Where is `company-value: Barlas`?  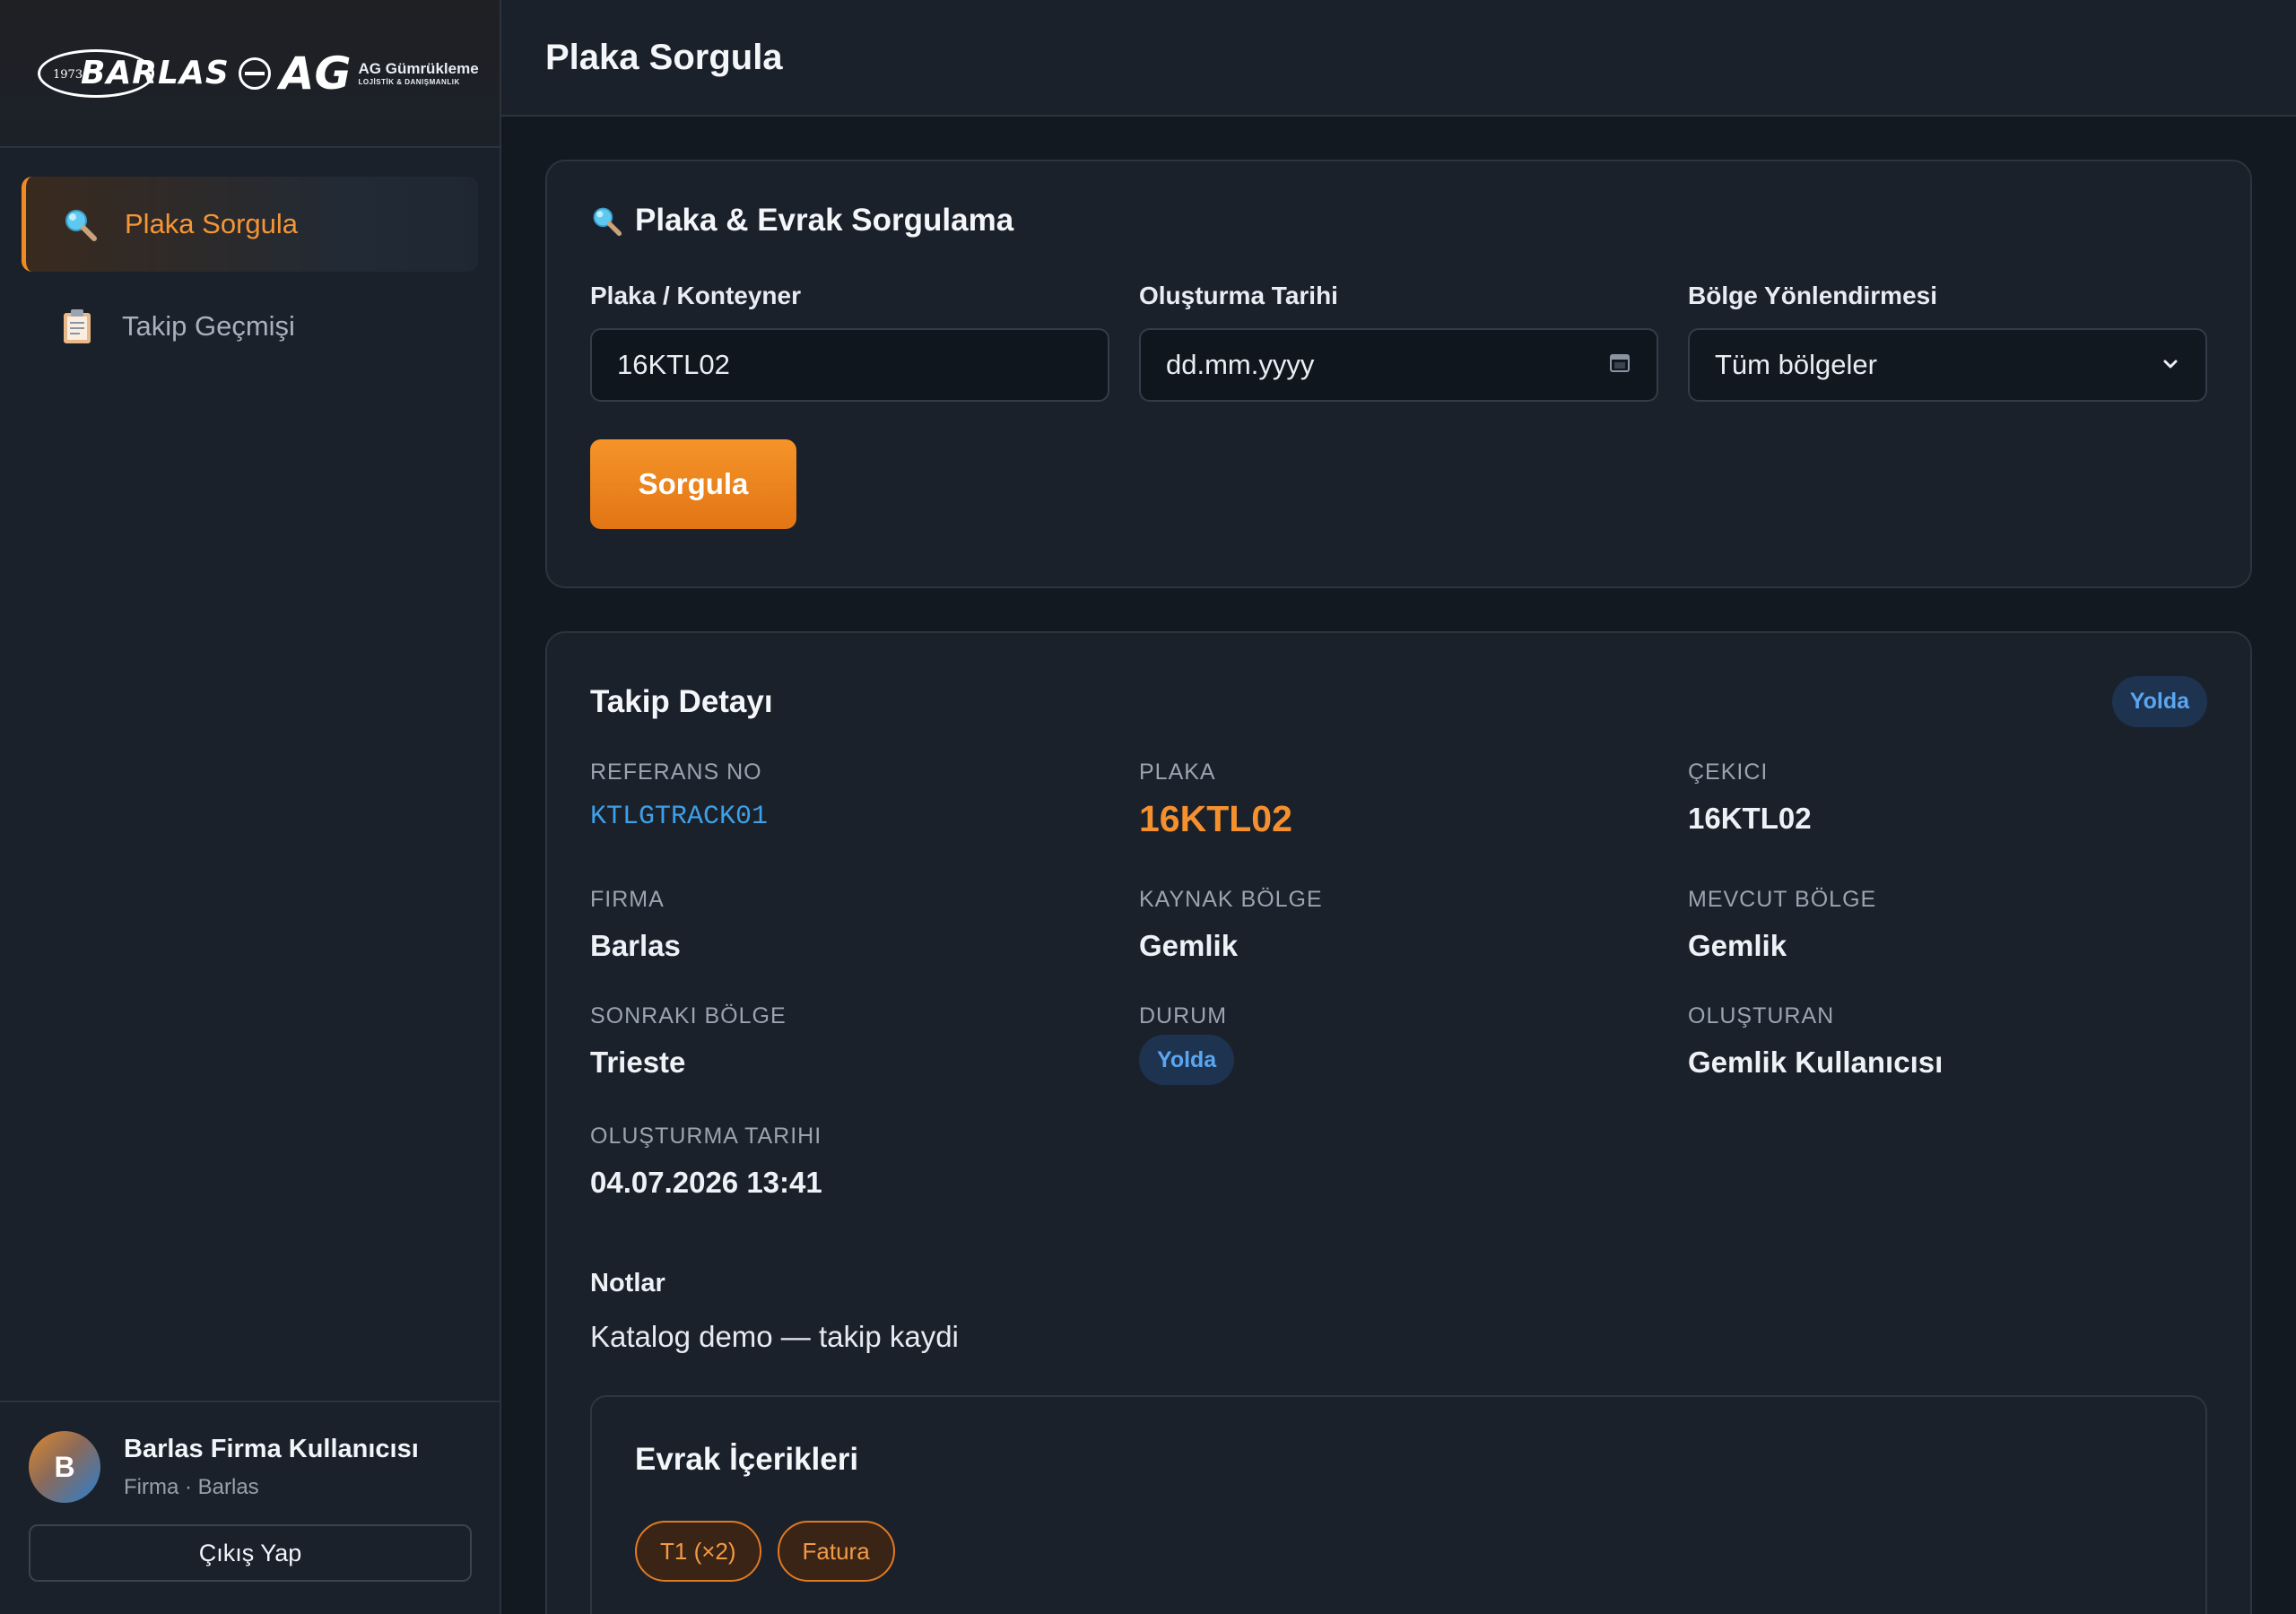
company-value: Barlas is located at coordinates (635, 946).